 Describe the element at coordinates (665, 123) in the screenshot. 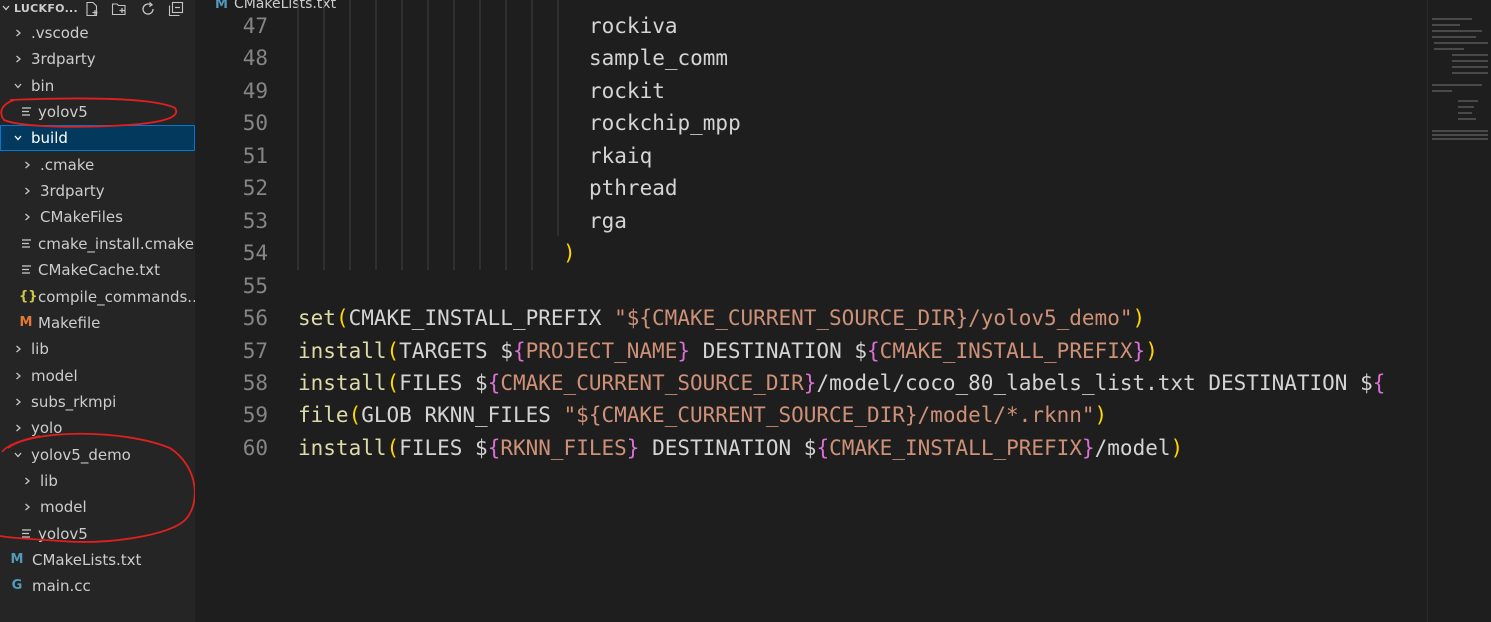

I see `code-text: rockchip_mpp` at that location.